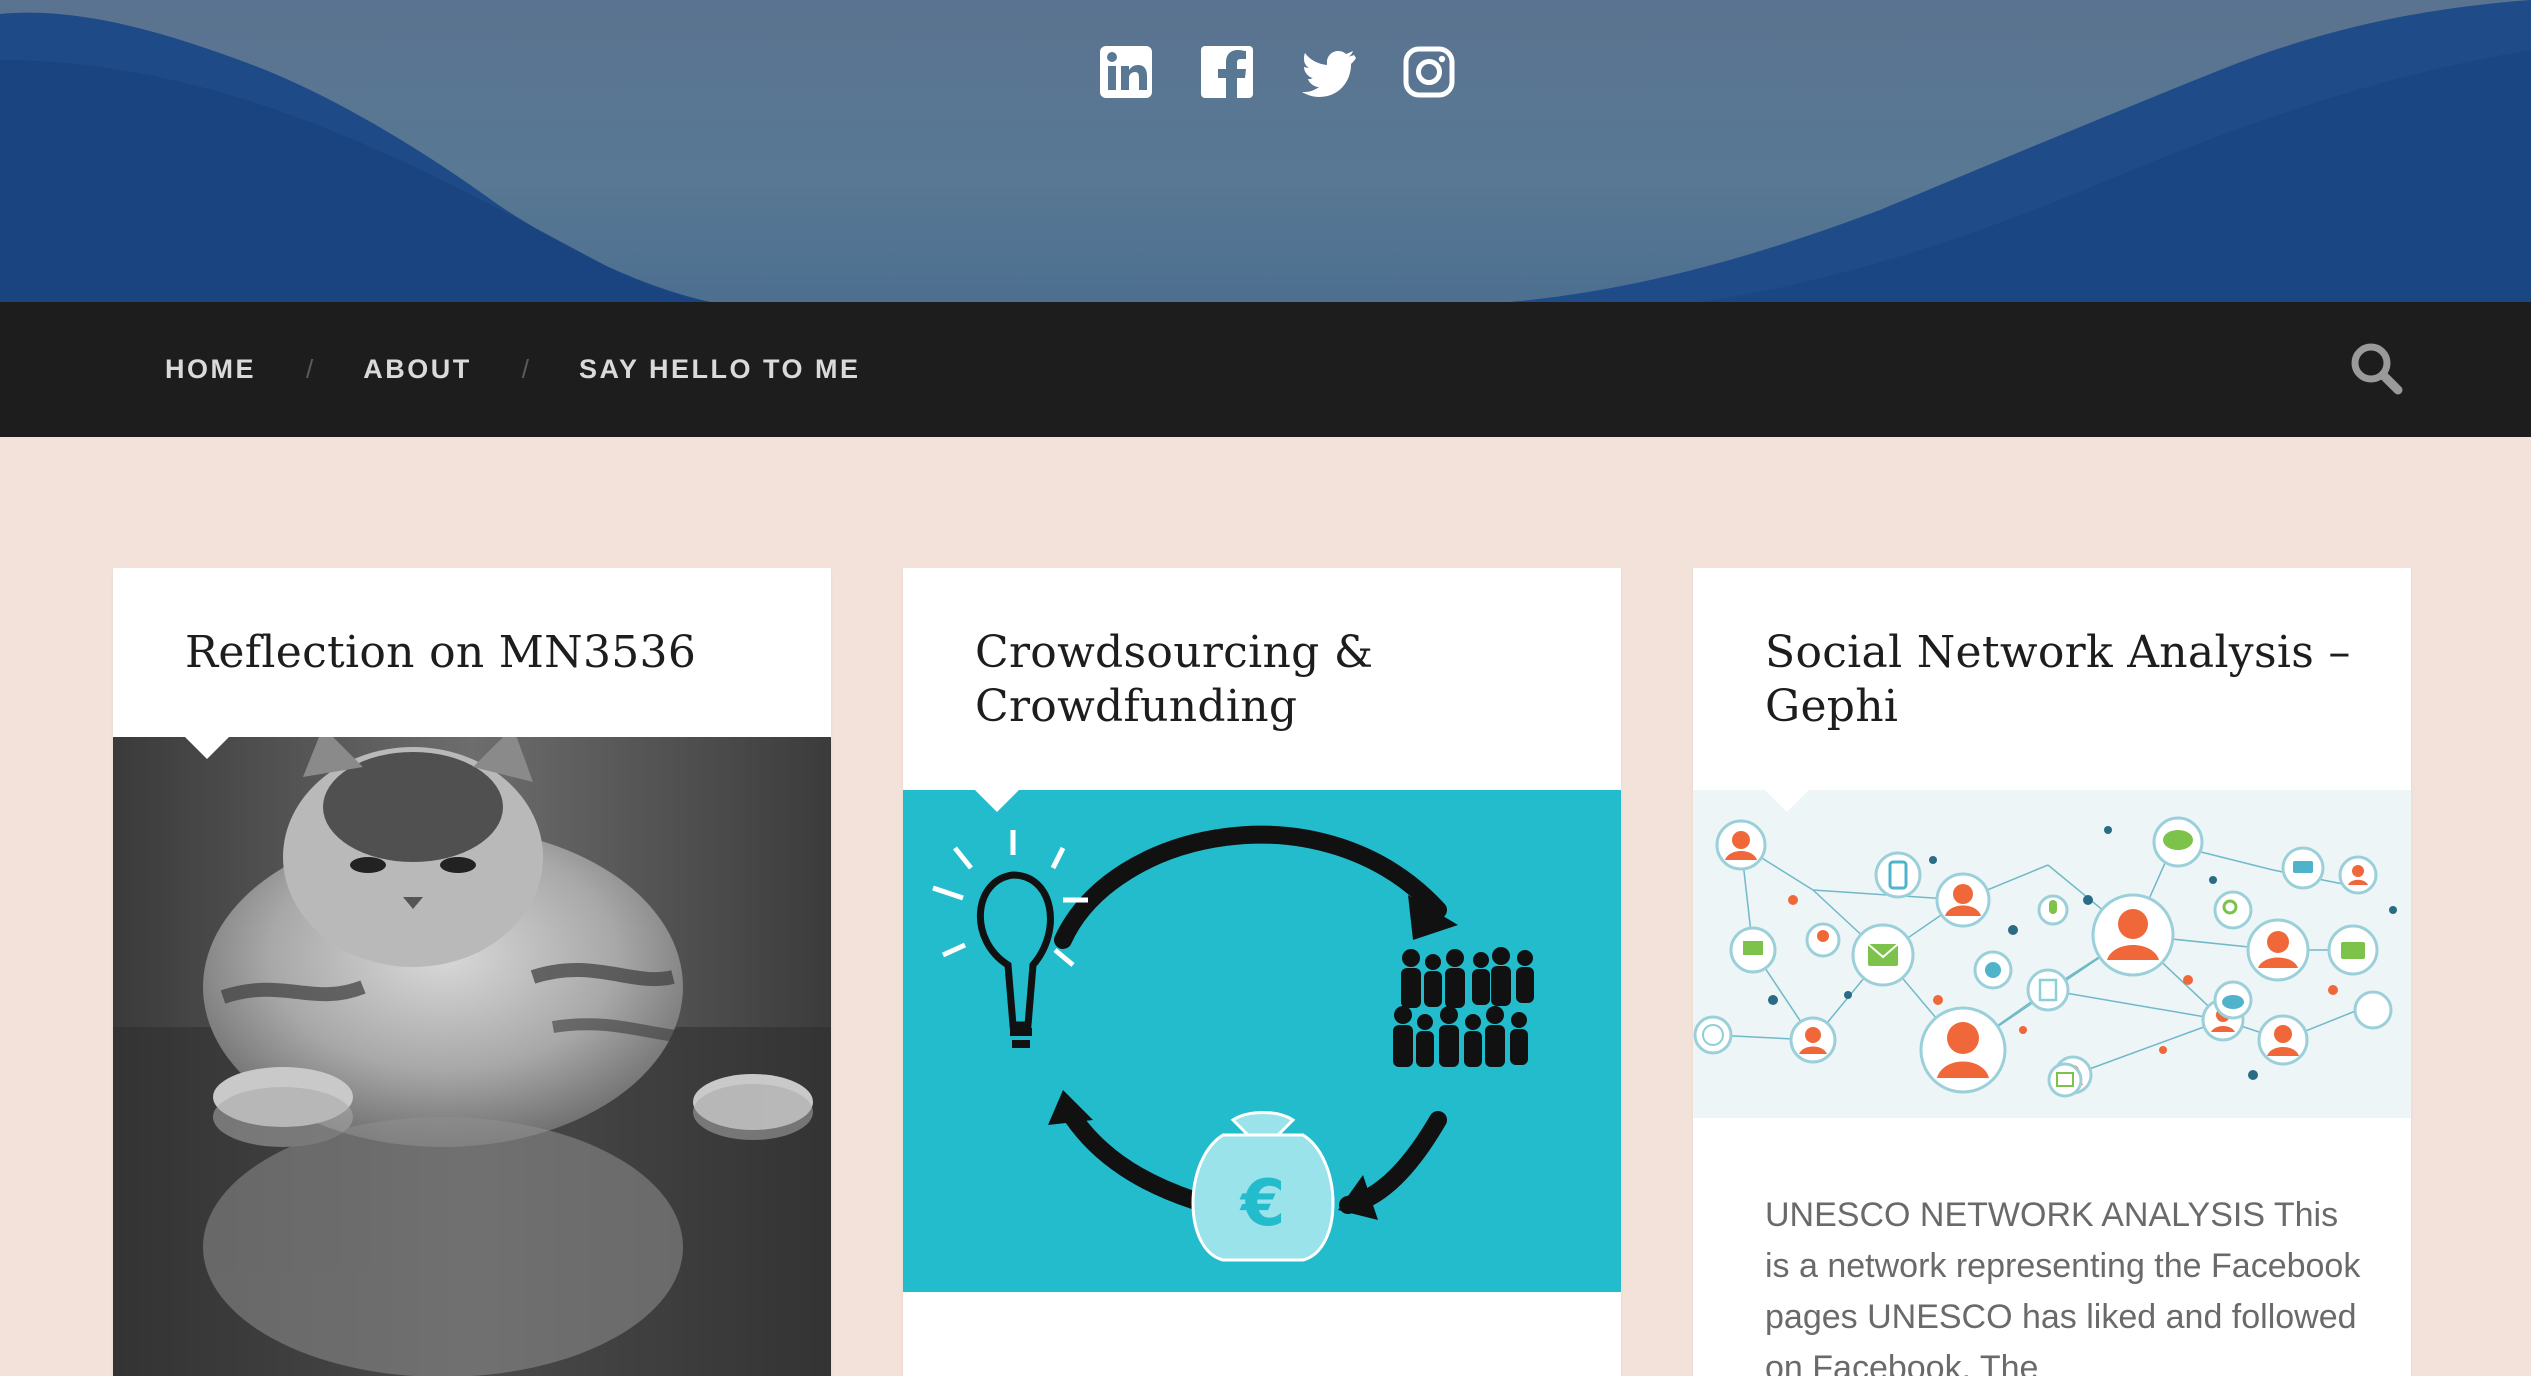 The image size is (2531, 1376). Describe the element at coordinates (2065, 680) in the screenshot. I see `post-title: Social Network Analysis – Gephi` at that location.